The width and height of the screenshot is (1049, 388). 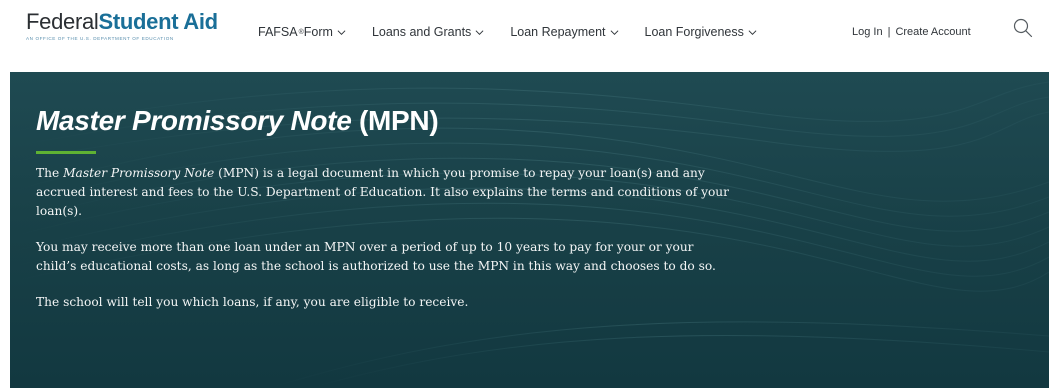 I want to click on nav-item-fafsa: FAFSA ® Form, so click(x=302, y=32).